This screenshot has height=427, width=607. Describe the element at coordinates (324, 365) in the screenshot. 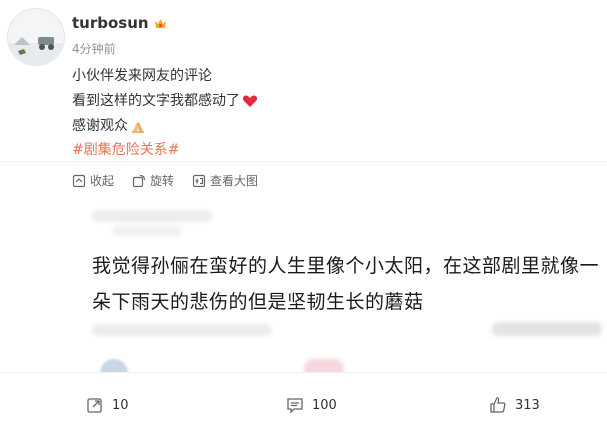

I see `blurred-badge` at that location.